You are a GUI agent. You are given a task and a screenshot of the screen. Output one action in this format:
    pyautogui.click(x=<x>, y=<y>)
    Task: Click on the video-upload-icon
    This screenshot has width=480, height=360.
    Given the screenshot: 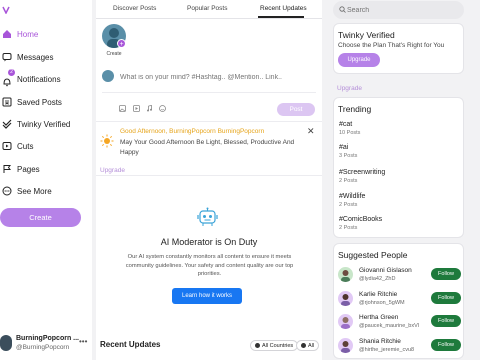 What is the action you would take?
    pyautogui.click(x=136, y=108)
    